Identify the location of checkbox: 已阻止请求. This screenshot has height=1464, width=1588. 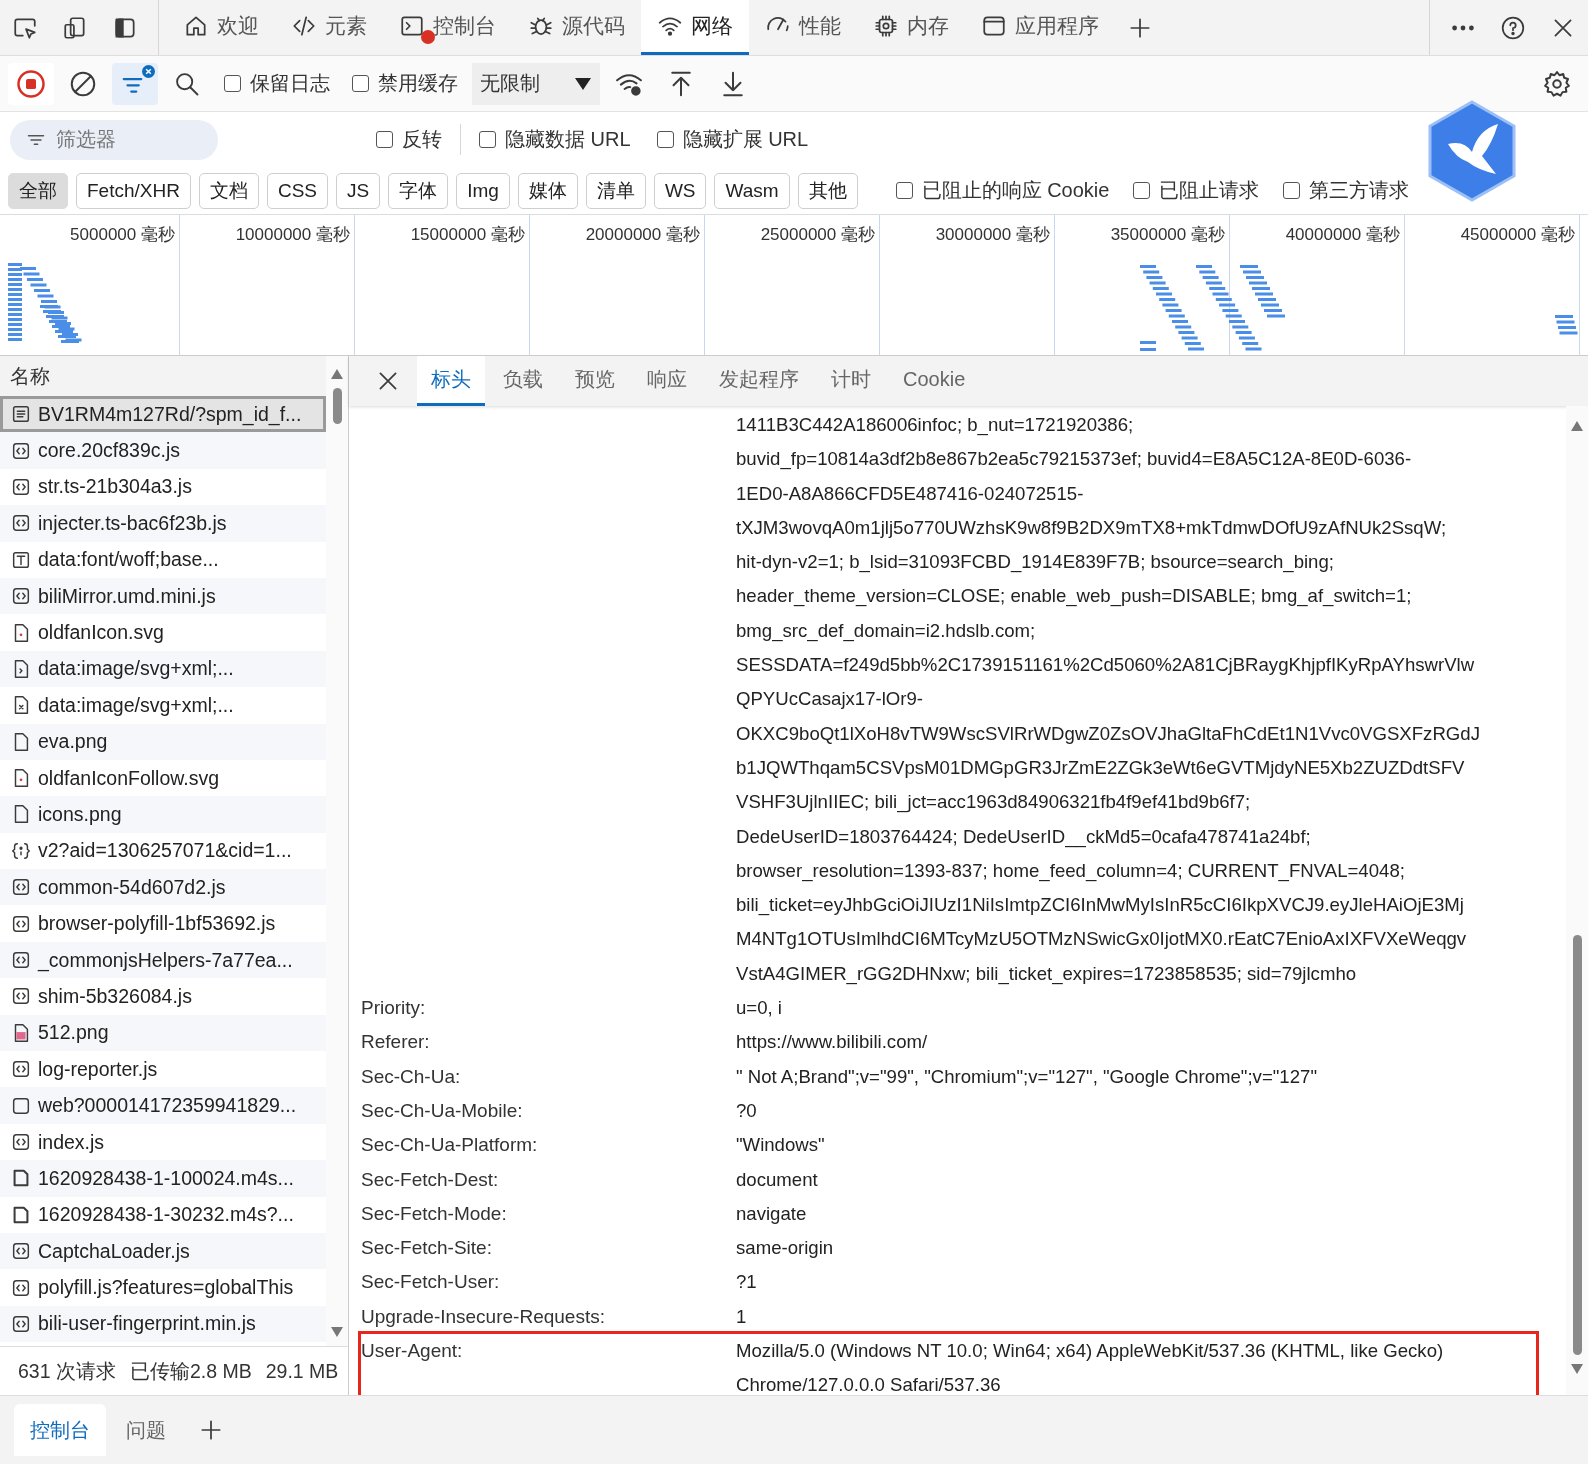
(1196, 190).